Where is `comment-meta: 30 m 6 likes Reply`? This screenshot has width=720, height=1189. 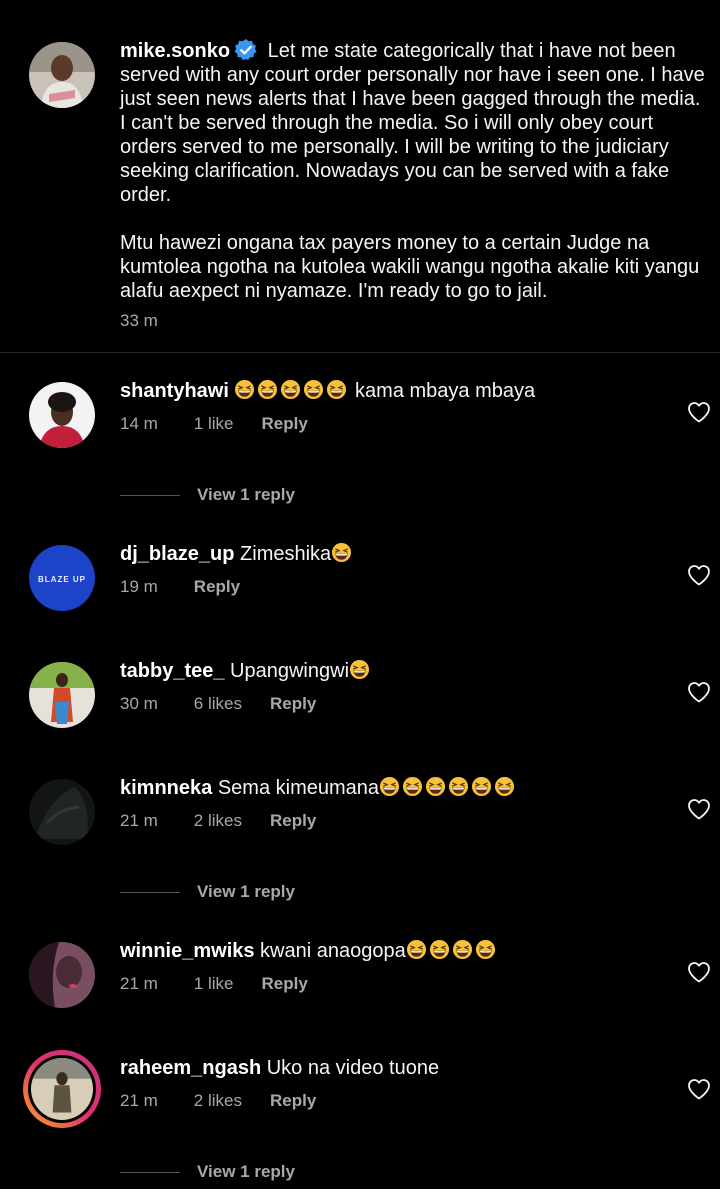
comment-meta: 30 m 6 likes Reply is located at coordinates (218, 704).